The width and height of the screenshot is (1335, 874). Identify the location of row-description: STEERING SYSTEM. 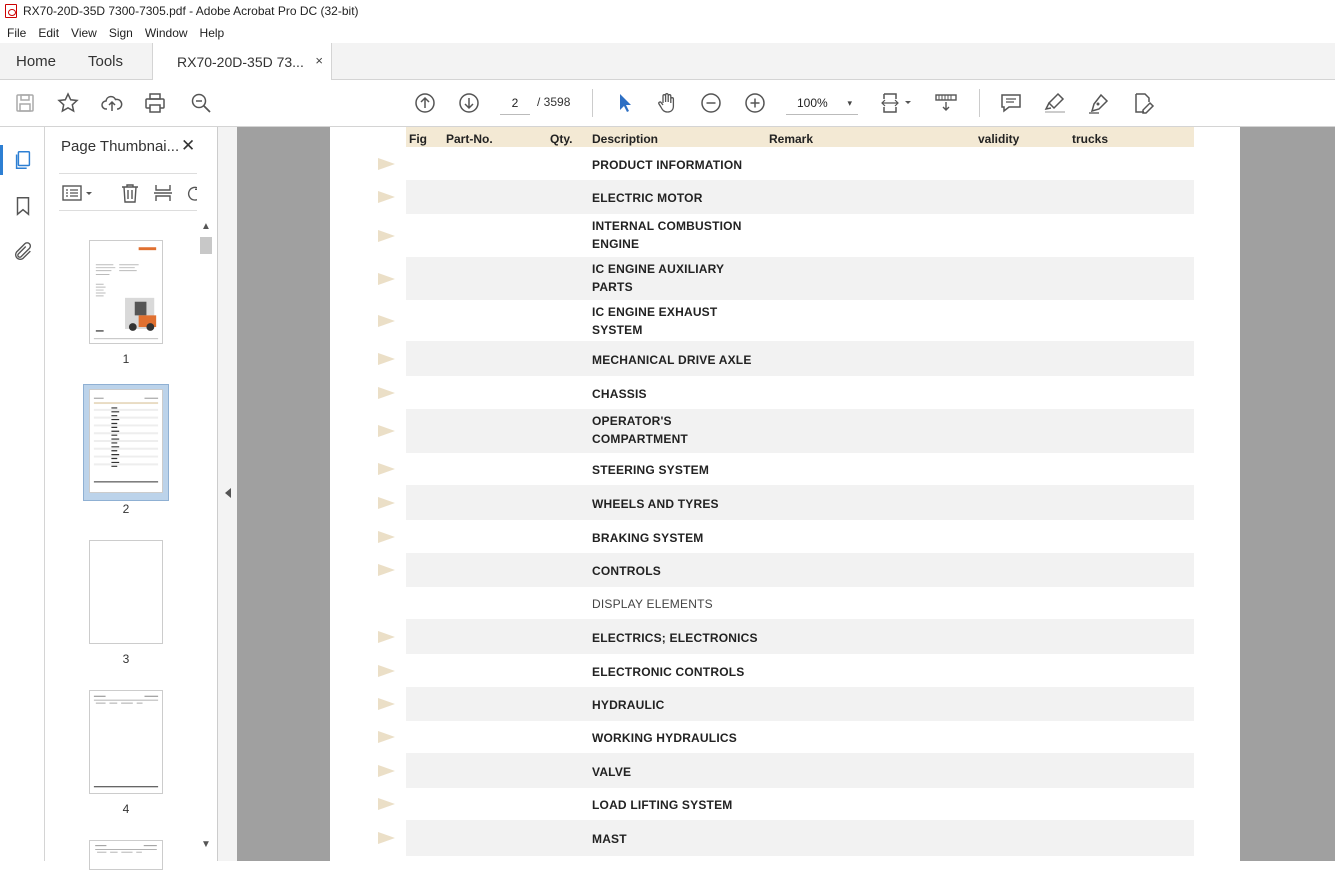
(650, 470).